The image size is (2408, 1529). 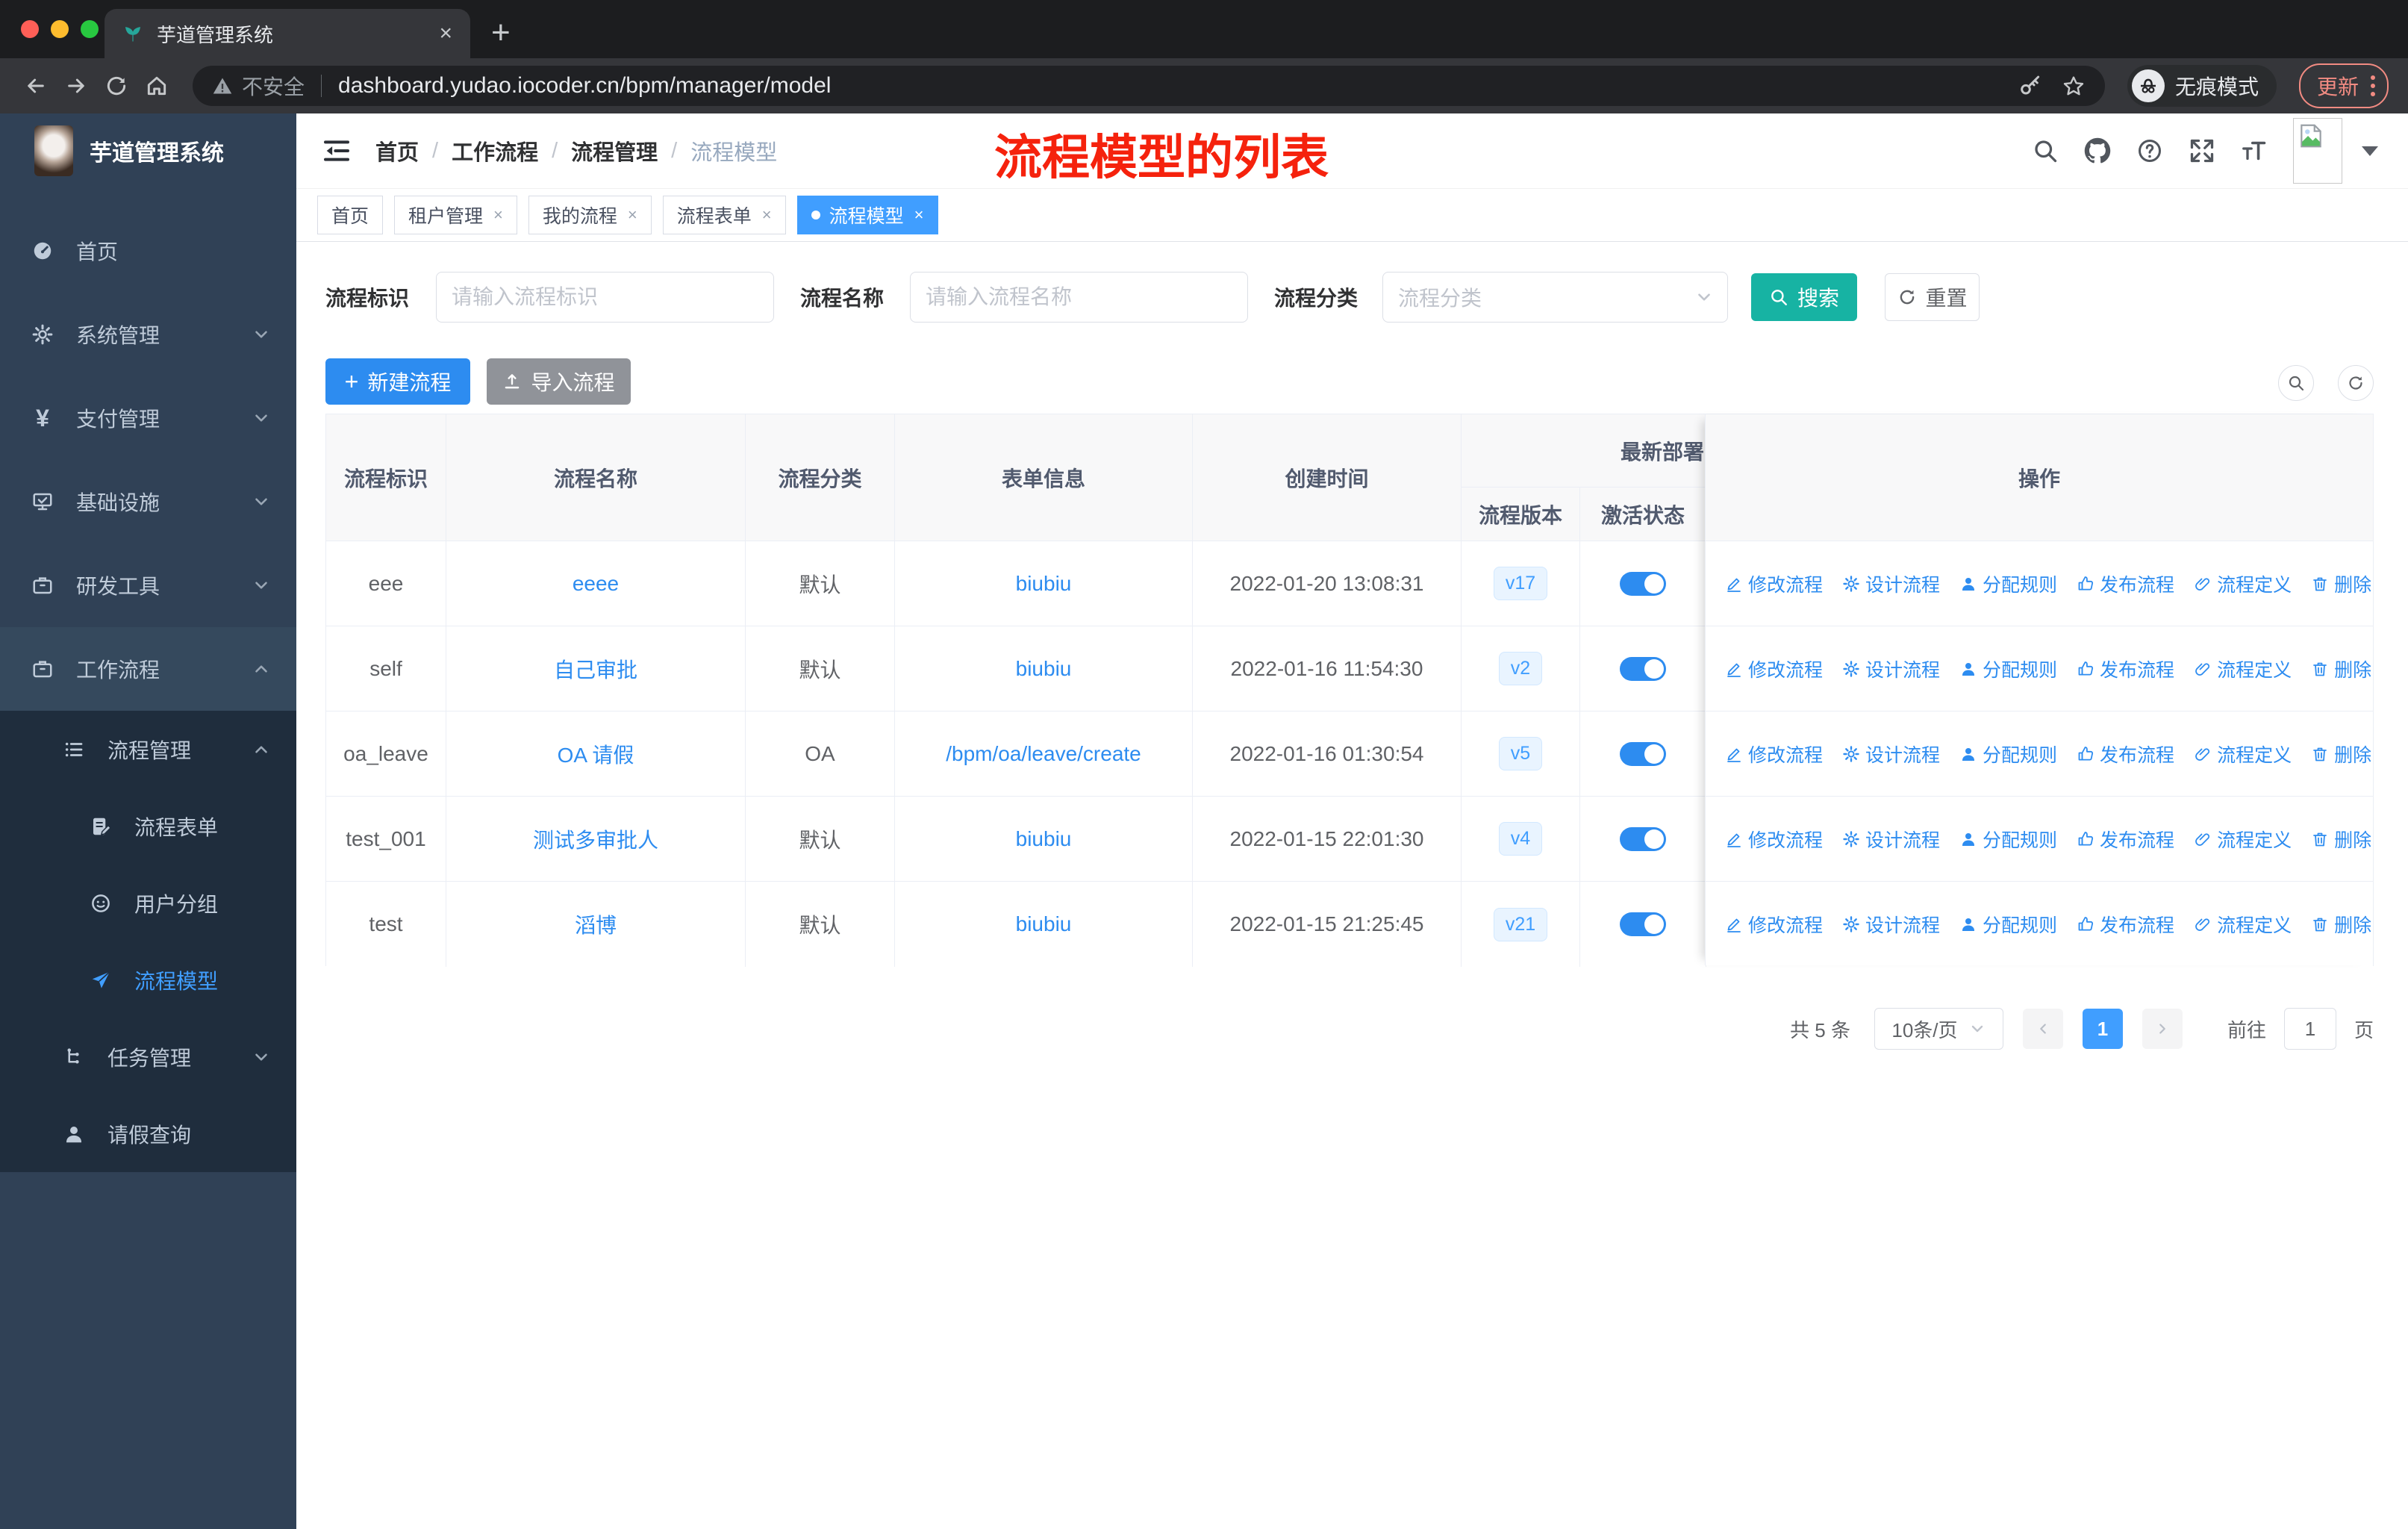 I want to click on process-name-link: OA 请假, so click(x=596, y=754).